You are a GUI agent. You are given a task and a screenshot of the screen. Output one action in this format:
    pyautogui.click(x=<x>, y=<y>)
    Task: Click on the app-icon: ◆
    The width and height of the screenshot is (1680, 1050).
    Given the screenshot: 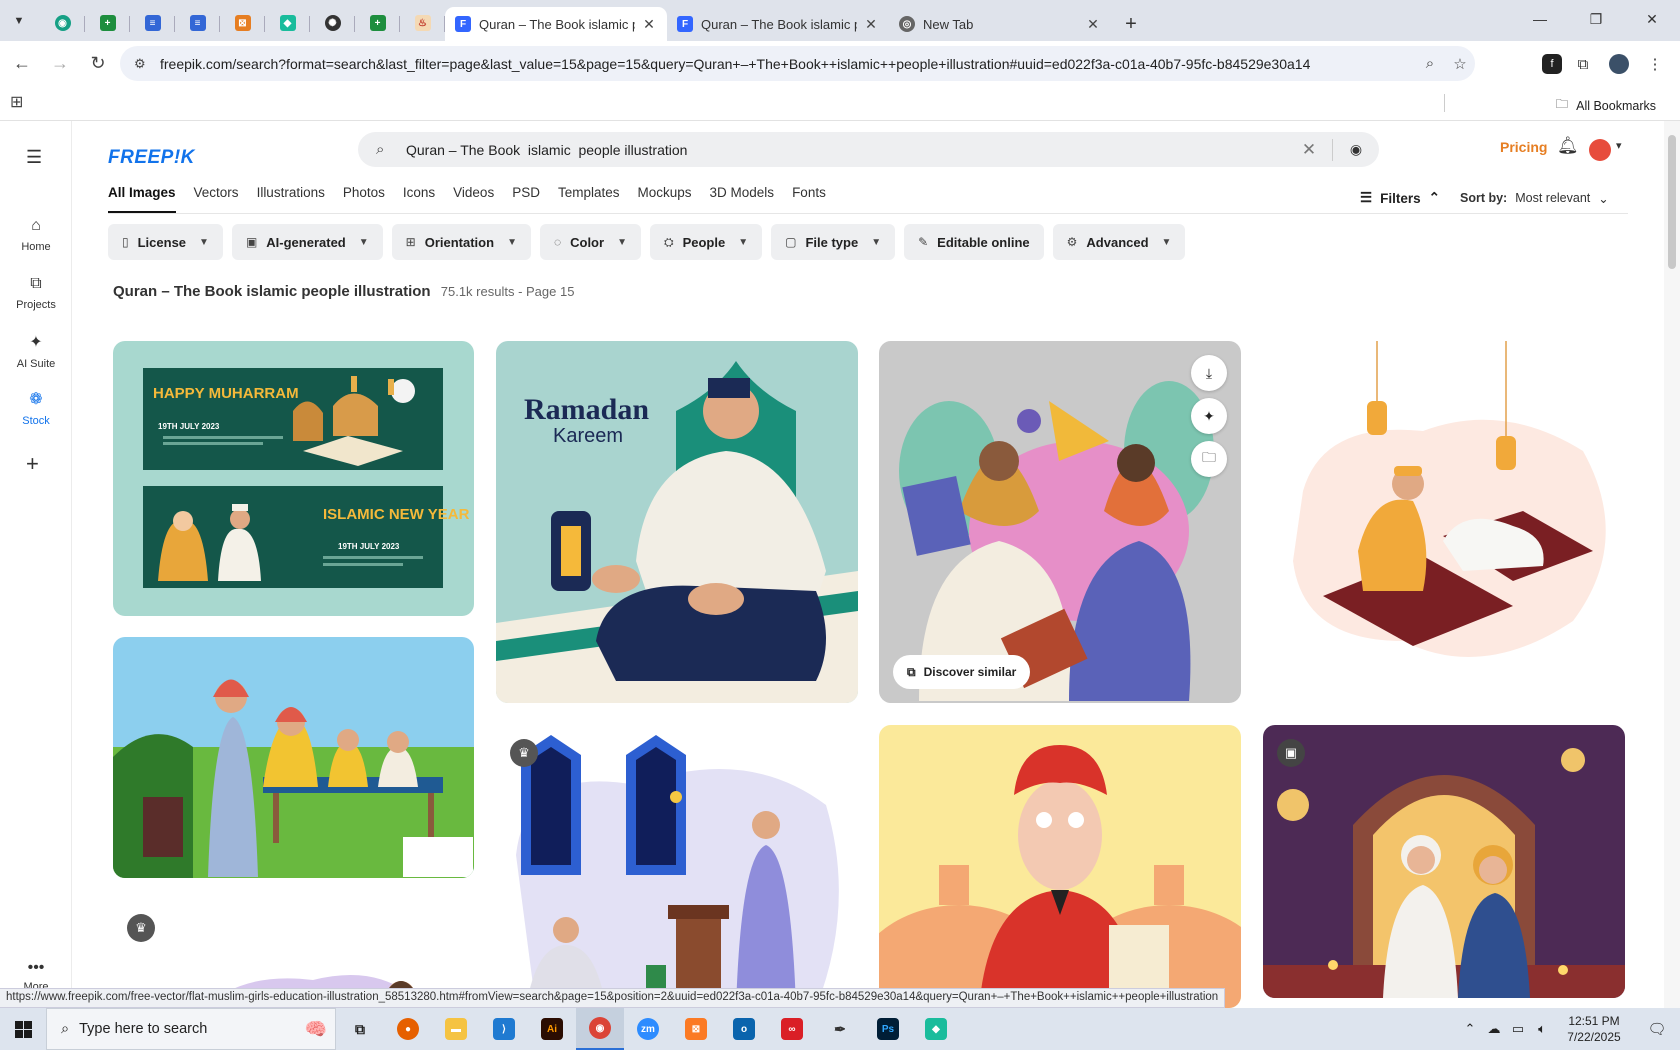 What is the action you would take?
    pyautogui.click(x=936, y=1029)
    